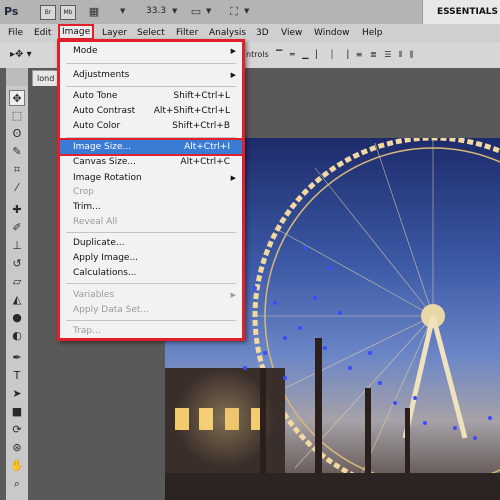  I want to click on brush-tool-icon: ✐, so click(17, 228).